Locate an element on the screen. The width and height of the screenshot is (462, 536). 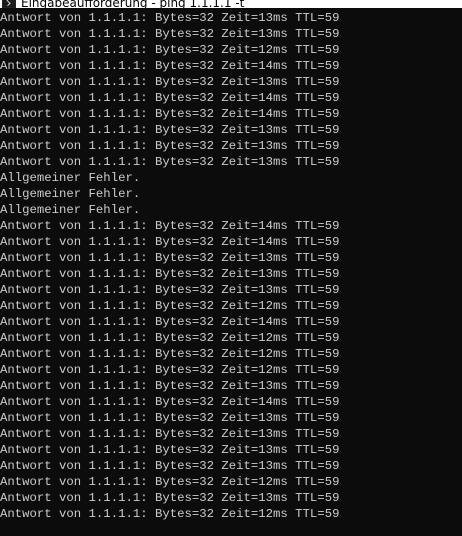
window-title: Eingabeaufforderung - ping 1.1.1.1 -t is located at coordinates (133, 4).